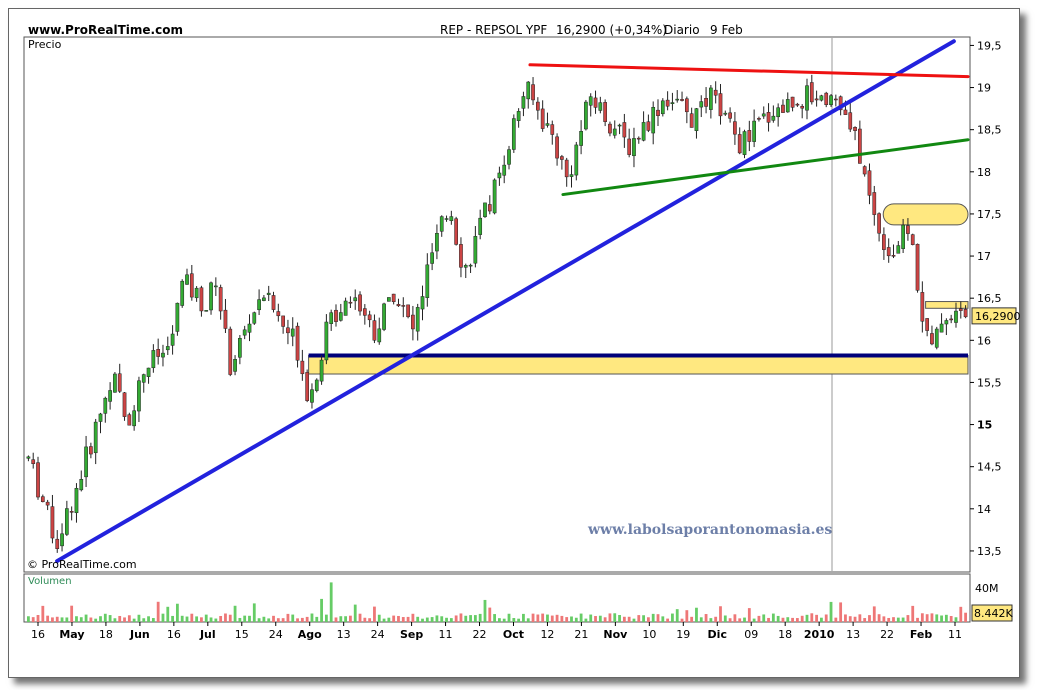 The height and width of the screenshot is (690, 1040). What do you see at coordinates (446, 634) in the screenshot?
I see `x-tick-label: 11` at bounding box center [446, 634].